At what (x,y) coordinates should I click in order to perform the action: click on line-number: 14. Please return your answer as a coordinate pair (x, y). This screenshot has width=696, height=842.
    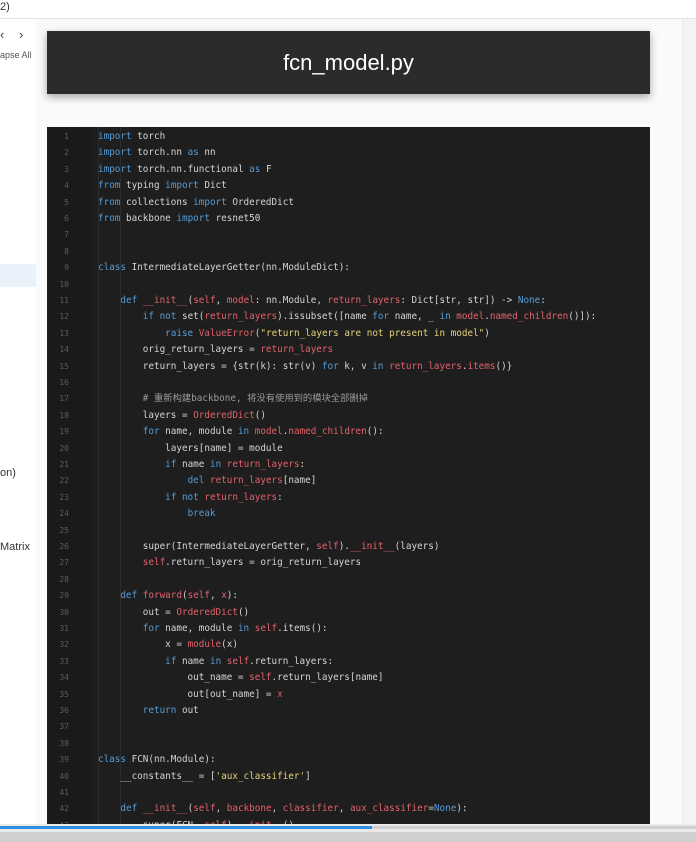
    Looking at the image, I should click on (64, 350).